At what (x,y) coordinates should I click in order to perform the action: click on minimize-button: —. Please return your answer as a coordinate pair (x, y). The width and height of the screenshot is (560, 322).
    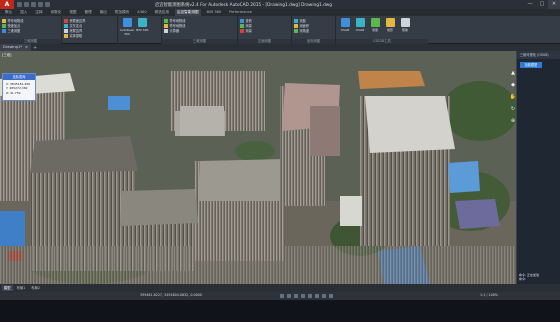
    Looking at the image, I should click on (530, 4).